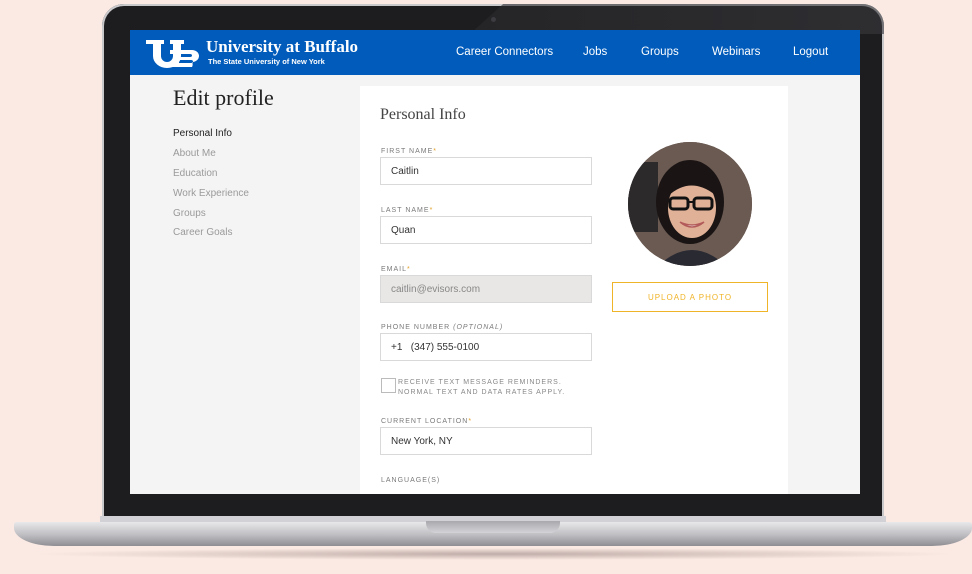 The width and height of the screenshot is (972, 574). I want to click on phone-label: PHONE NUMBER (OPTIONAL), so click(442, 327).